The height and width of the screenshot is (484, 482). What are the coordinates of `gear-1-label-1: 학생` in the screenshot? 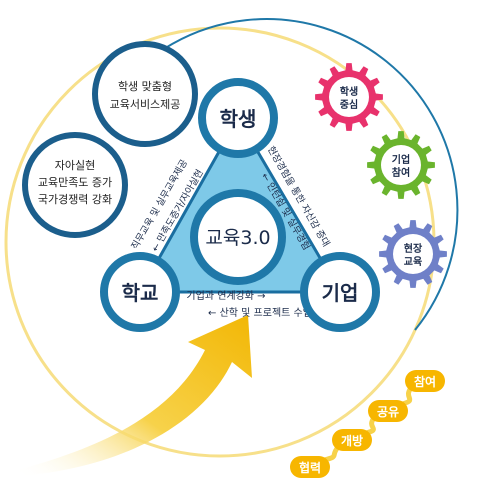 It's located at (349, 91).